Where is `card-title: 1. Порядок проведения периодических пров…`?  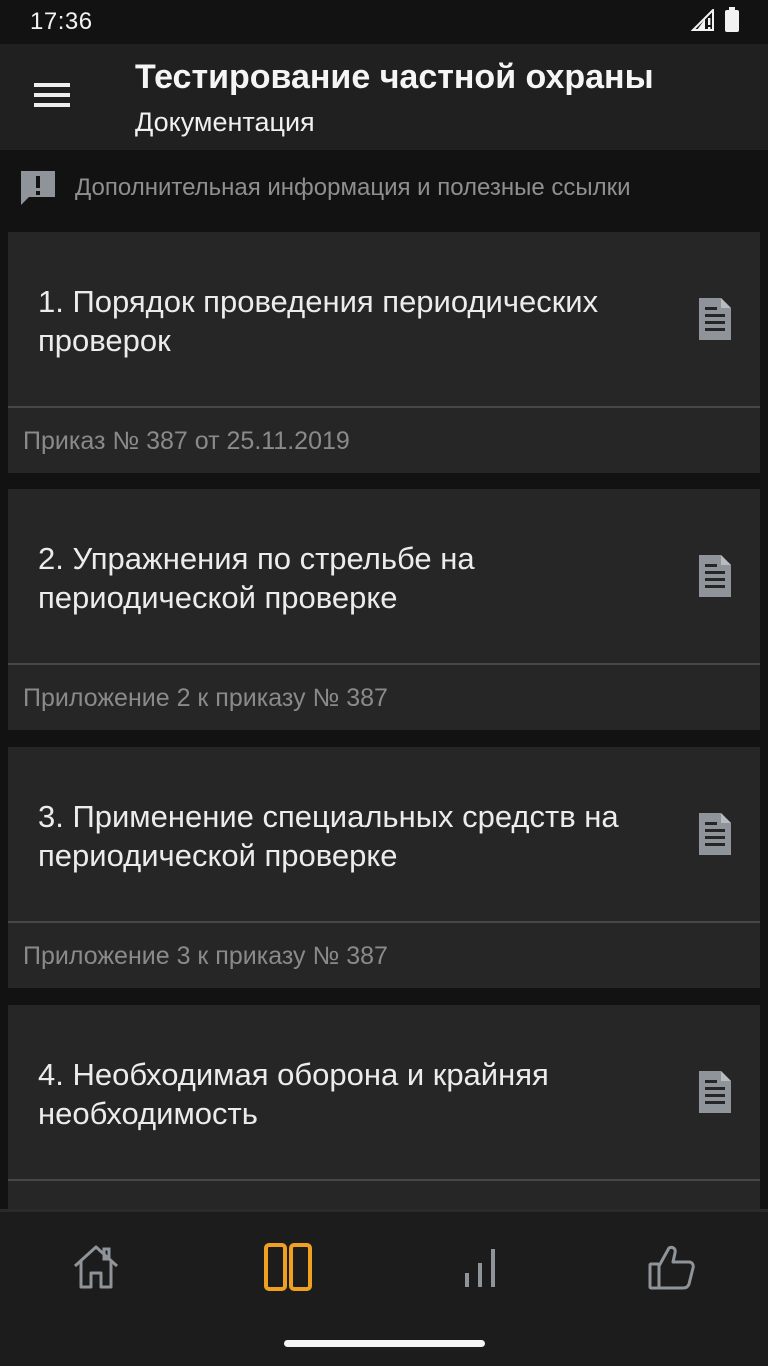
card-title: 1. Порядок проведения периодических пров… is located at coordinates (318, 321).